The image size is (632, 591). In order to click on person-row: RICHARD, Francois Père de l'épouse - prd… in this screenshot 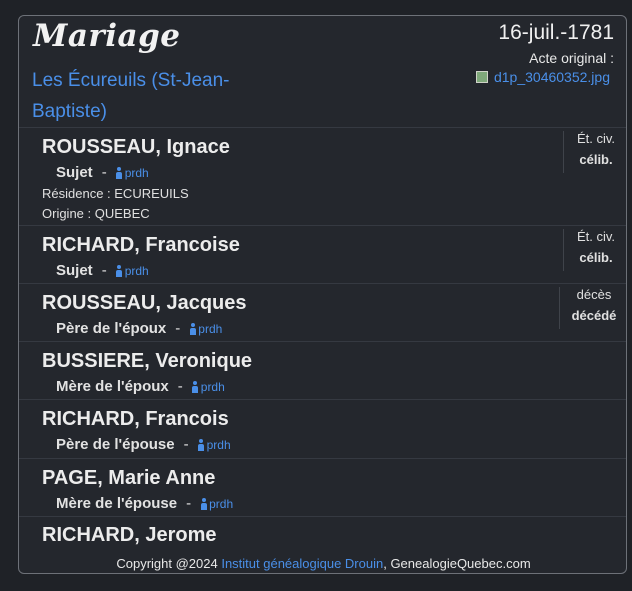, I will do `click(322, 428)`.